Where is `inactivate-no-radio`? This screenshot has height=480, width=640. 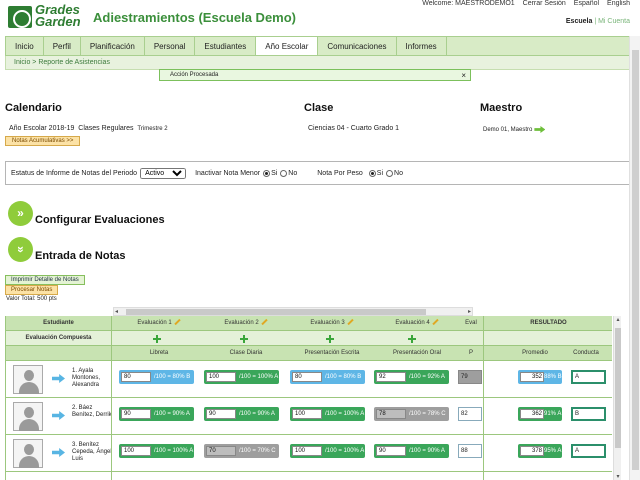 inactivate-no-radio is located at coordinates (284, 173).